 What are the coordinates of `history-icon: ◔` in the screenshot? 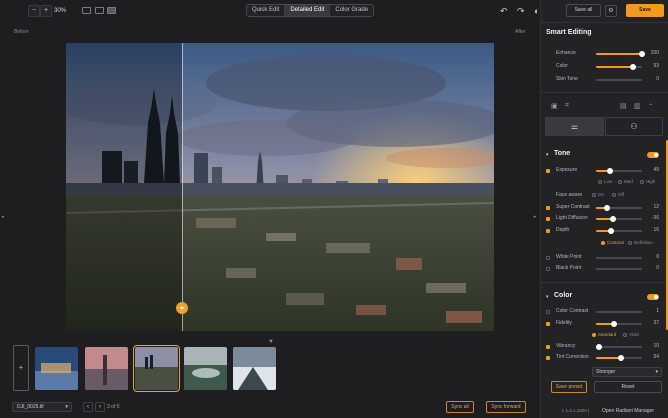 It's located at (650, 105).